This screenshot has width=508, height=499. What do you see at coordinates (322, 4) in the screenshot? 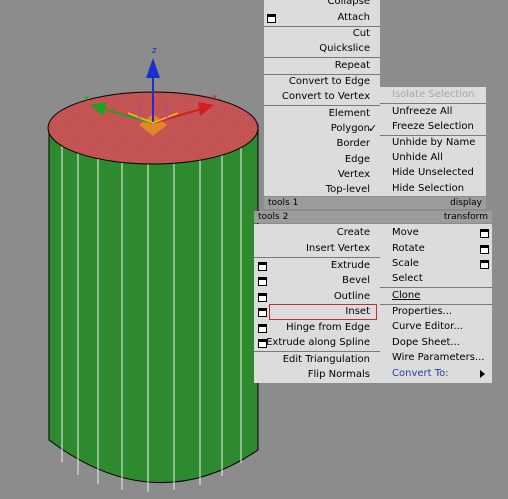
I see `menu-item-collapse: Collapse` at bounding box center [322, 4].